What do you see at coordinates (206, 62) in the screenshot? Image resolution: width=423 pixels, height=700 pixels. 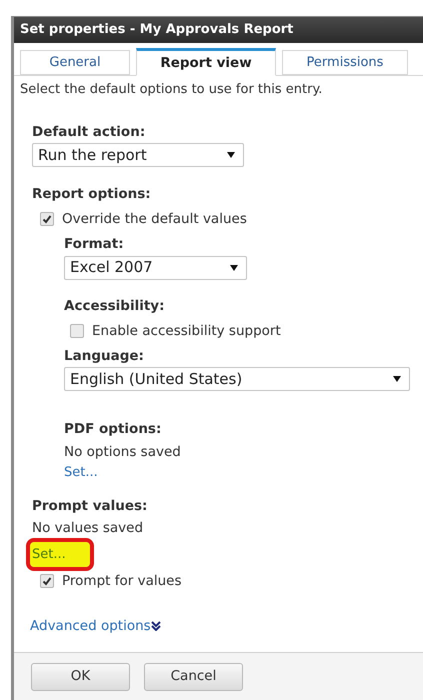 I see `tab: Report view` at bounding box center [206, 62].